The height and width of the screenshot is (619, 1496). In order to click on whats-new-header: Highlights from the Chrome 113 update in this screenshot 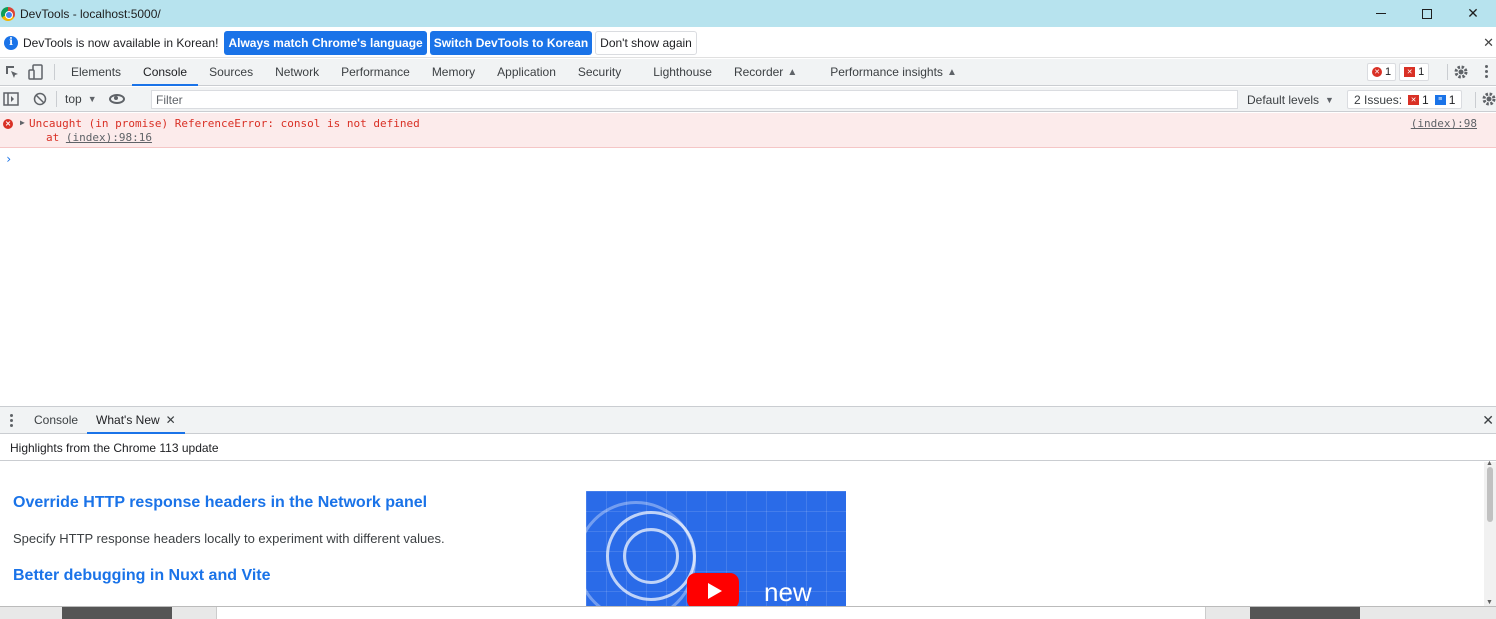, I will do `click(748, 448)`.